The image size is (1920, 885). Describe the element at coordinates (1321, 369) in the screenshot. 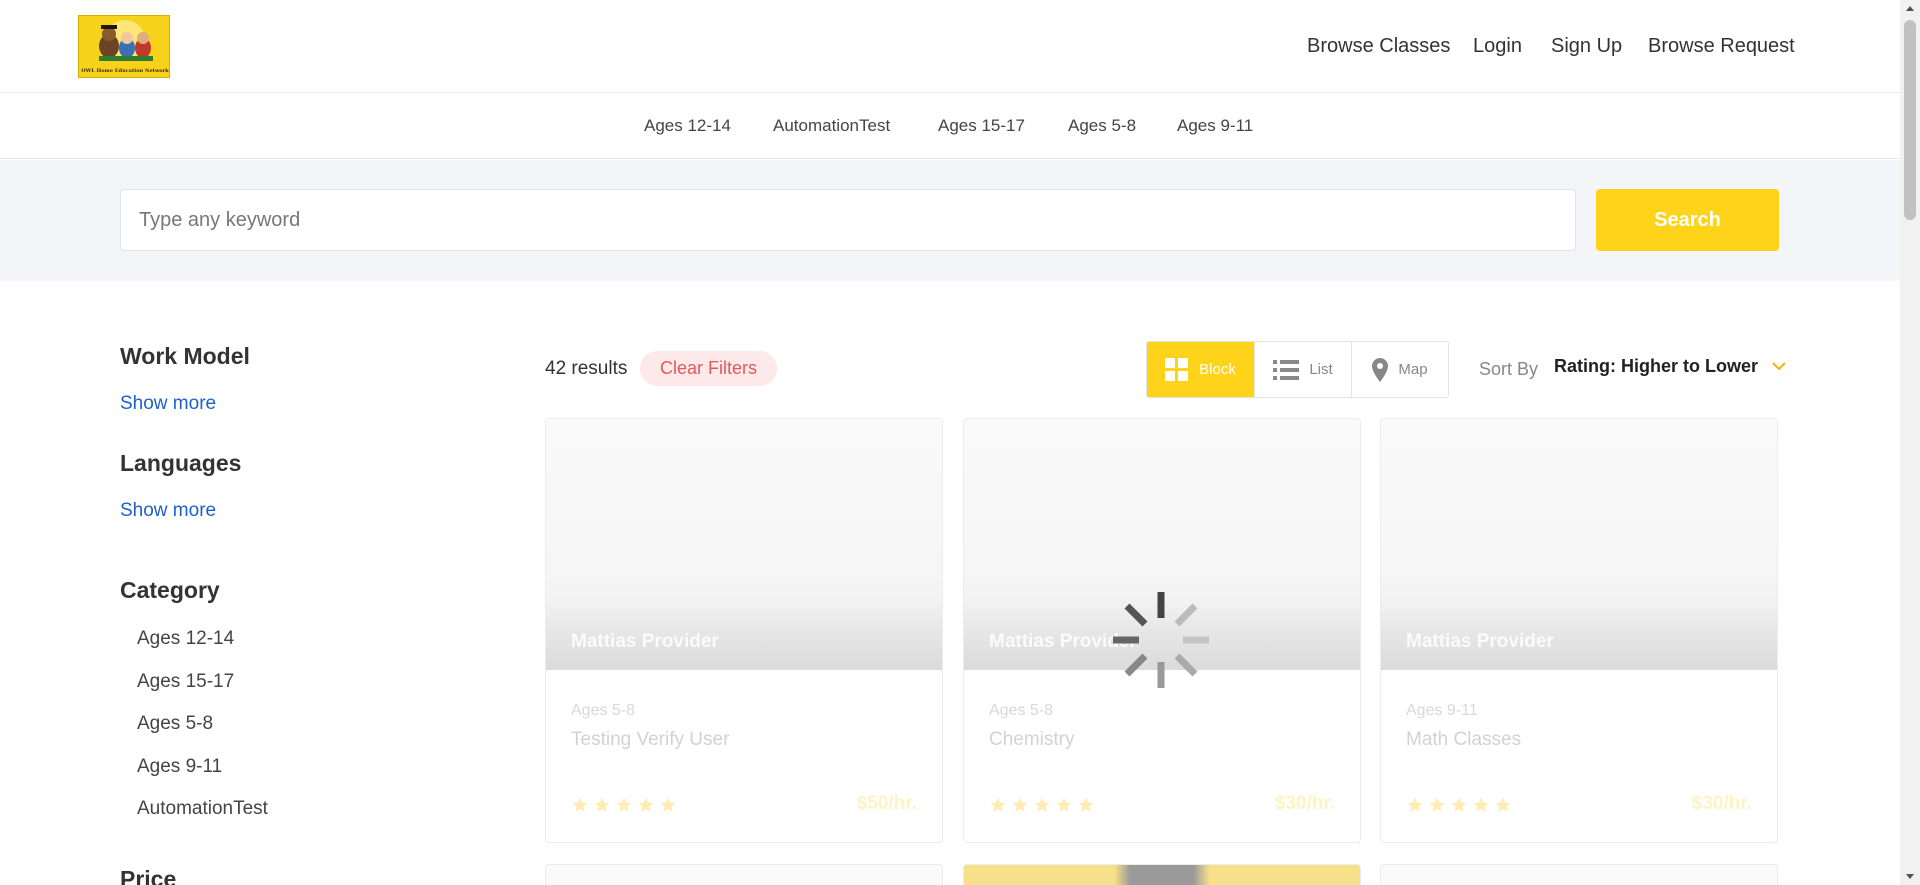

I see `view-list-label: List` at that location.